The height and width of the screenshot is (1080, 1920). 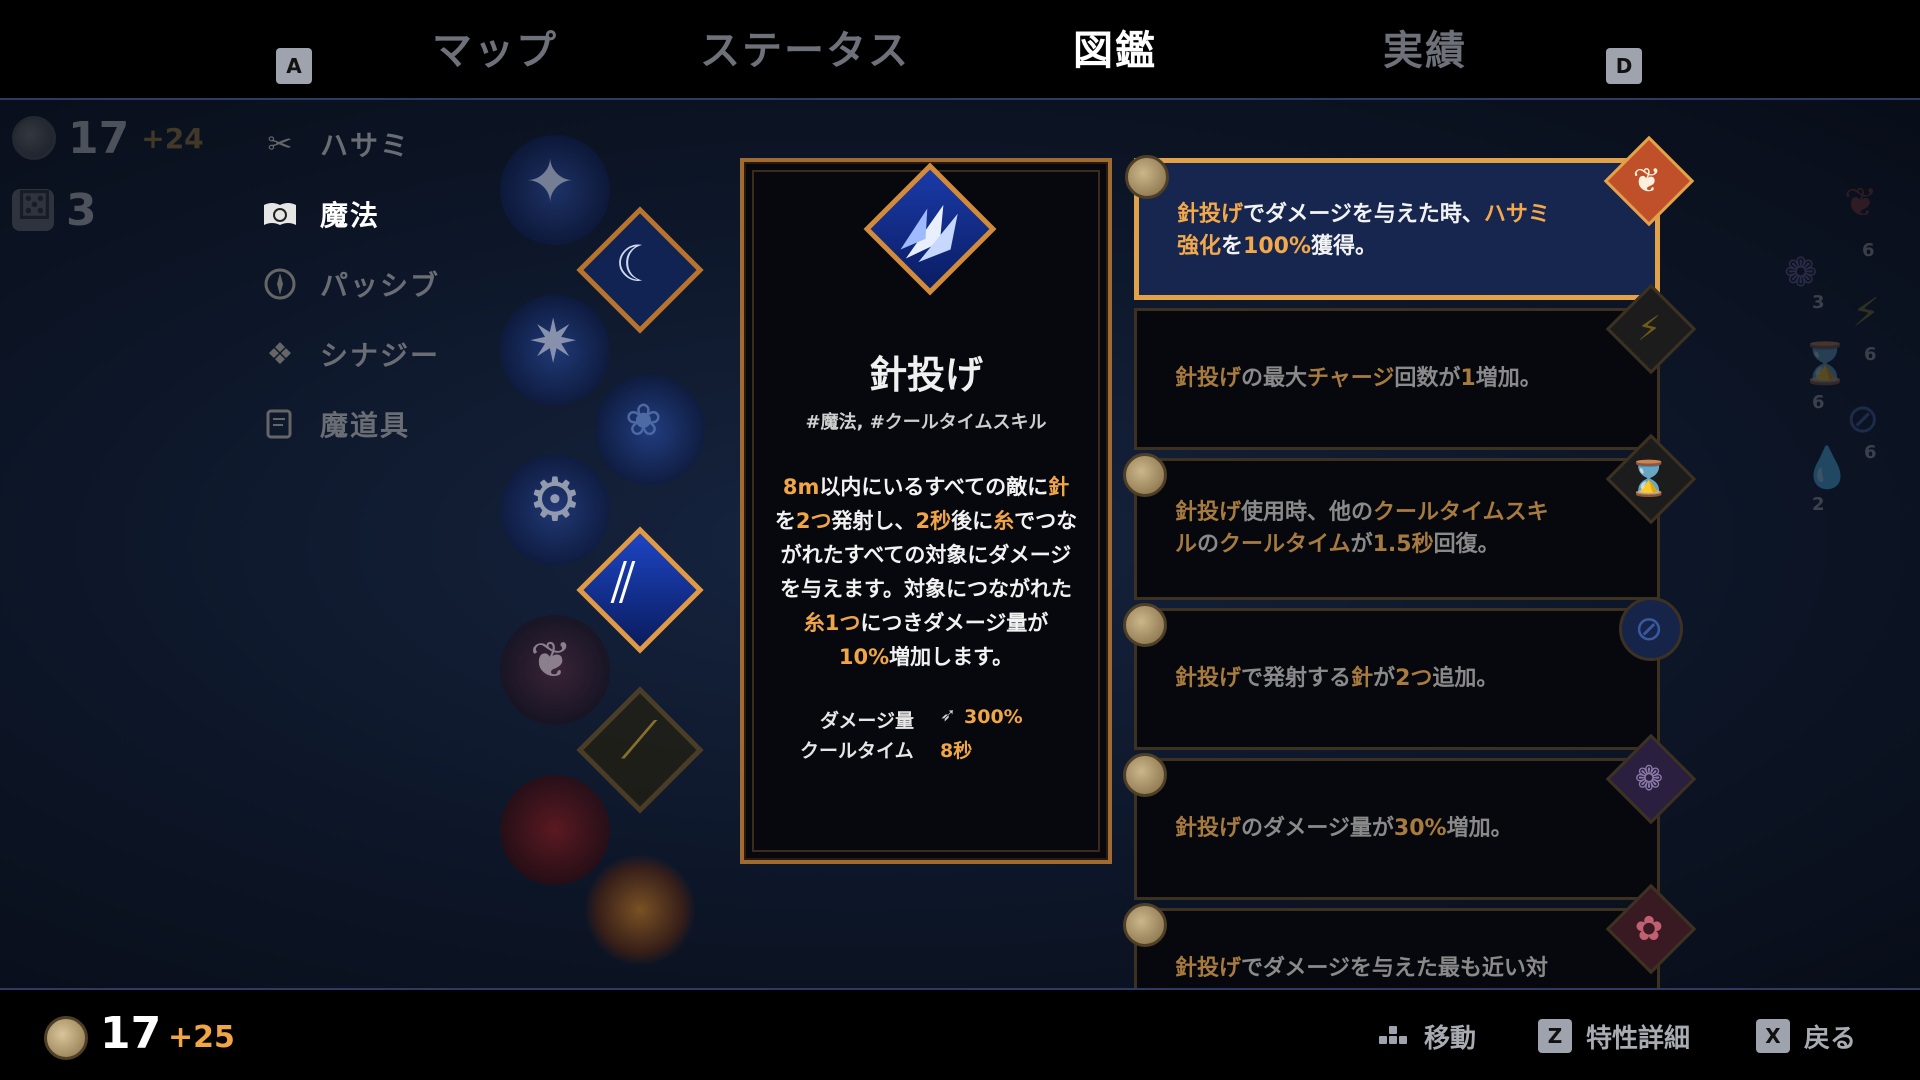 What do you see at coordinates (1115, 51) in the screenshot?
I see `tab-encyclopedia: 図鑑` at bounding box center [1115, 51].